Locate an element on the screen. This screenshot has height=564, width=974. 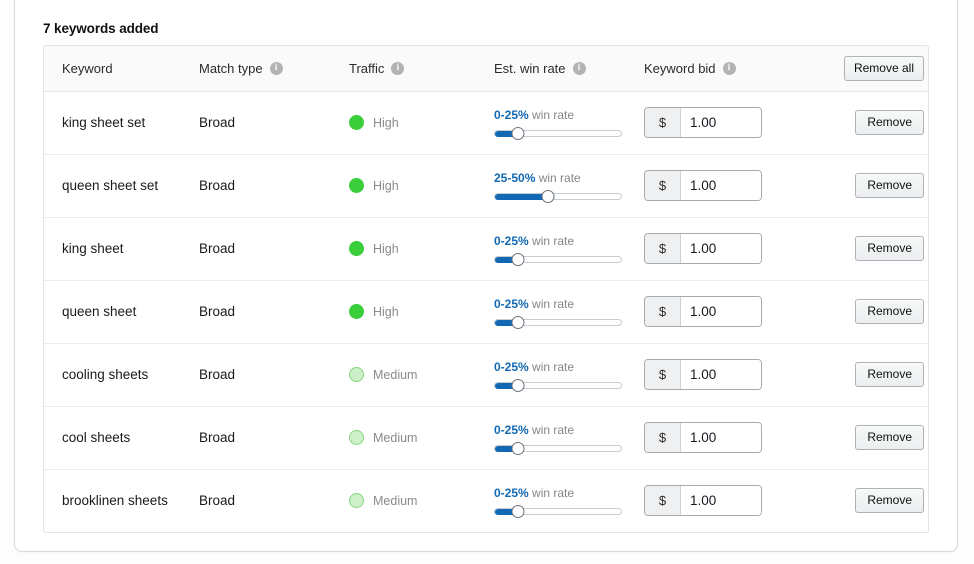
keyword-cell: brooklinen sheets is located at coordinates (115, 501).